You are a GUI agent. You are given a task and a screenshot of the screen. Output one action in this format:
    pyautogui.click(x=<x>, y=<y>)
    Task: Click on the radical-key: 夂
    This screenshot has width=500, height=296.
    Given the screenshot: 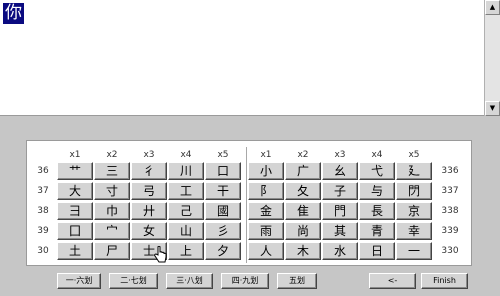 What is the action you would take?
    pyautogui.click(x=303, y=191)
    